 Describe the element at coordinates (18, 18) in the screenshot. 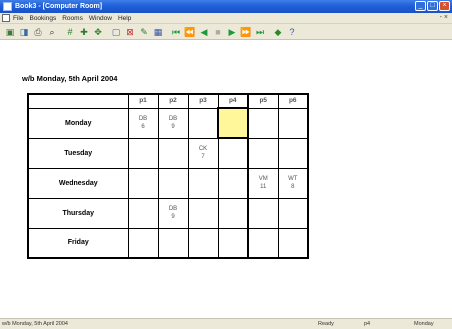

I see `menu-file: File` at that location.